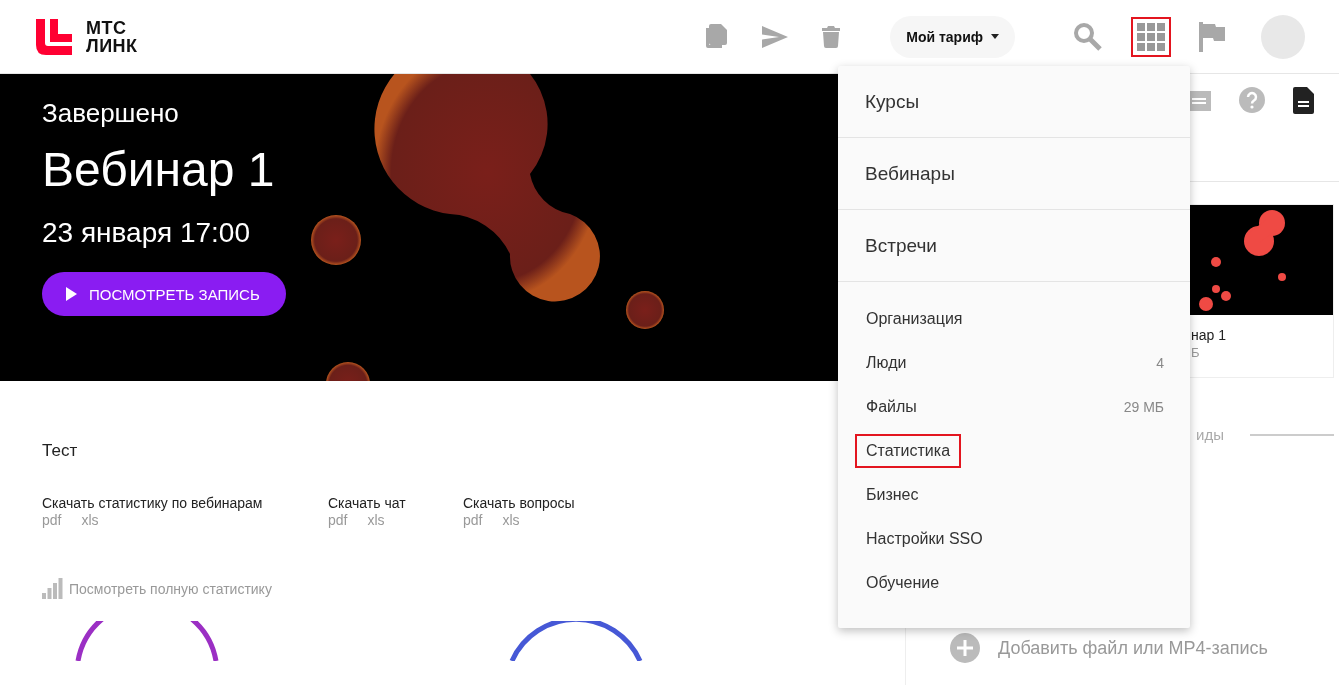 The height and width of the screenshot is (686, 1339). Describe the element at coordinates (153, 503) in the screenshot. I see `download-label: Скачать статистику по вебинарам` at that location.